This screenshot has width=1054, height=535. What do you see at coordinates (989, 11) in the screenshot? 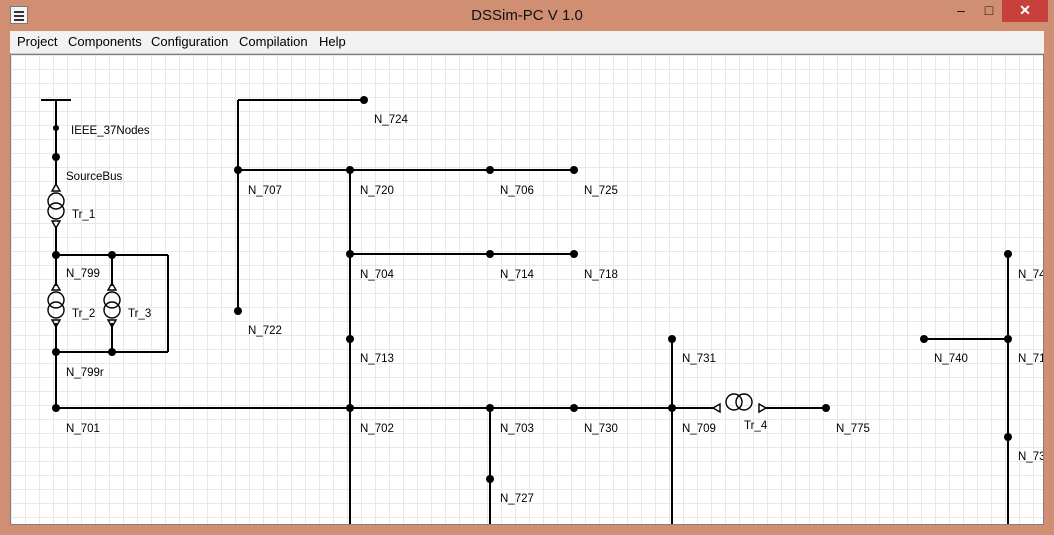
I see `maximize-button: □` at bounding box center [989, 11].